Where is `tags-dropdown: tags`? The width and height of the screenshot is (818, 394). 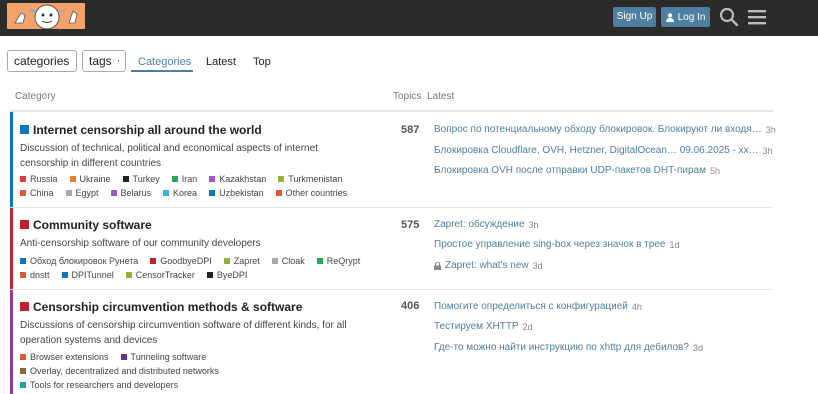 tags-dropdown: tags is located at coordinates (104, 61).